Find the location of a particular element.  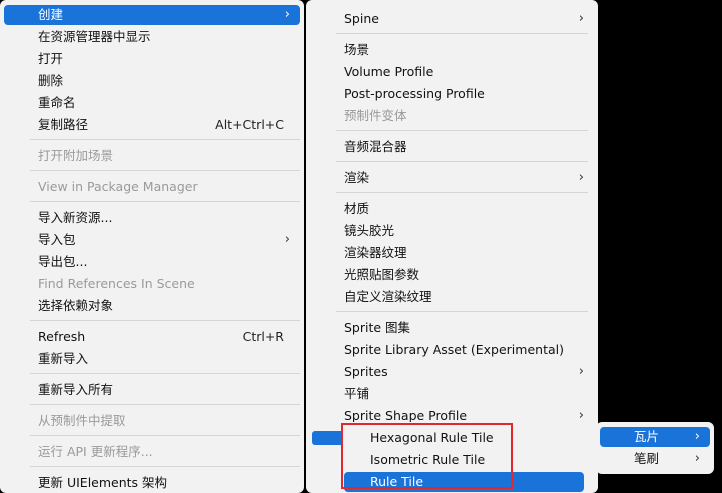

menu-item-import-package: 导入包 › is located at coordinates (152, 240).